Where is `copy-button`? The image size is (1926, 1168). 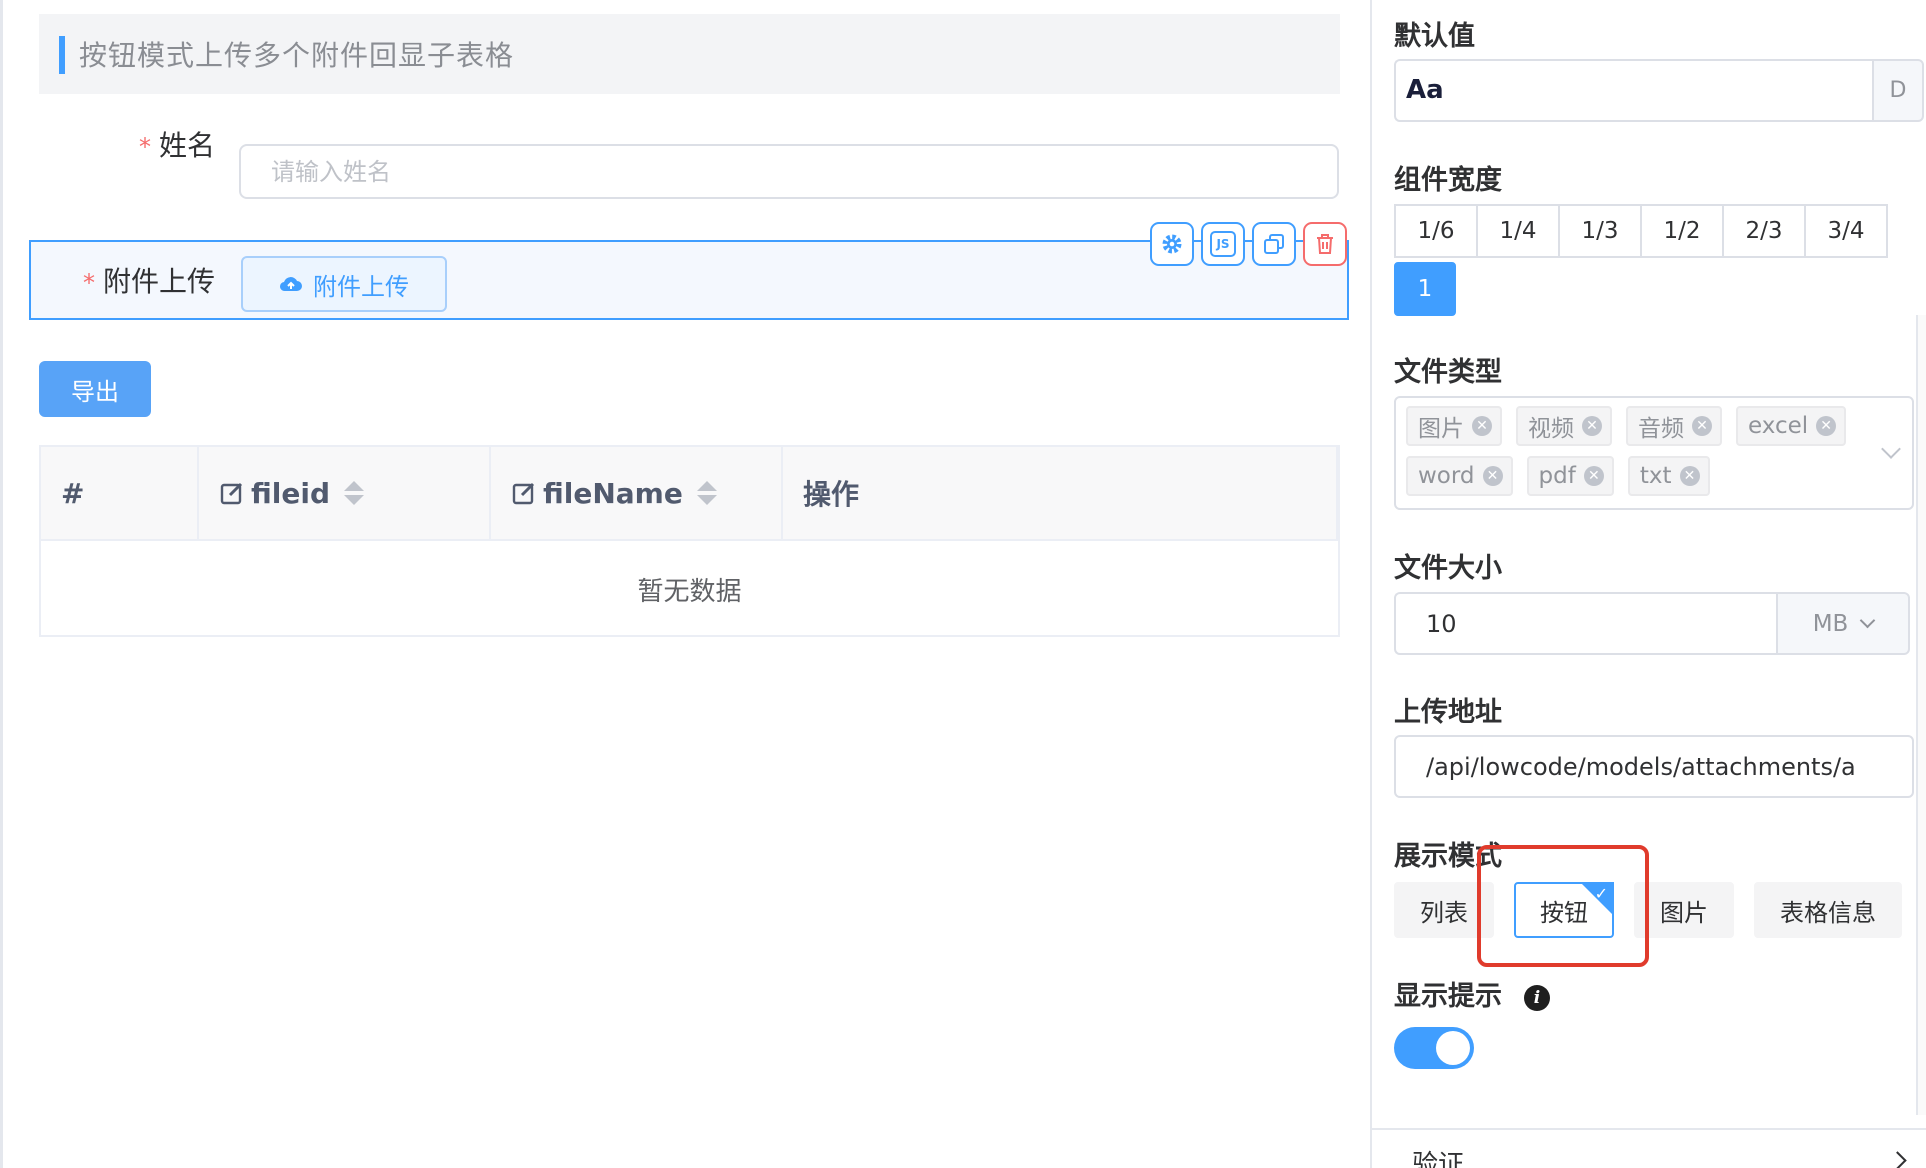
copy-button is located at coordinates (1274, 244).